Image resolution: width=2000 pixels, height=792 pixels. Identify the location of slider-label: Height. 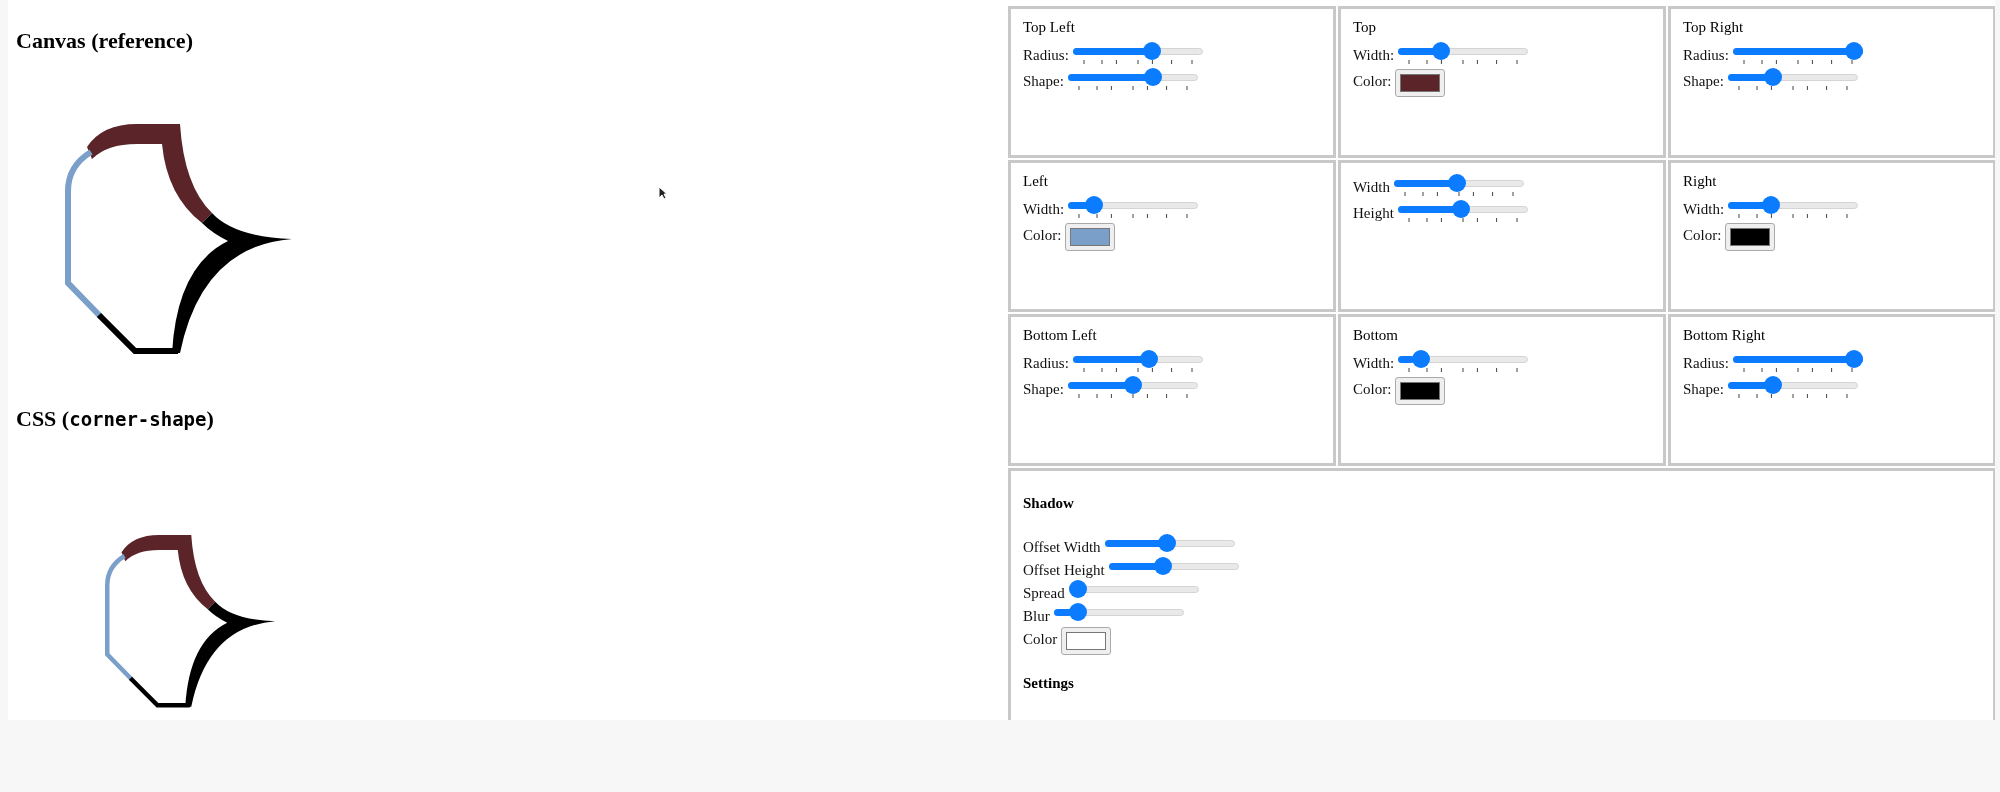
(1373, 213).